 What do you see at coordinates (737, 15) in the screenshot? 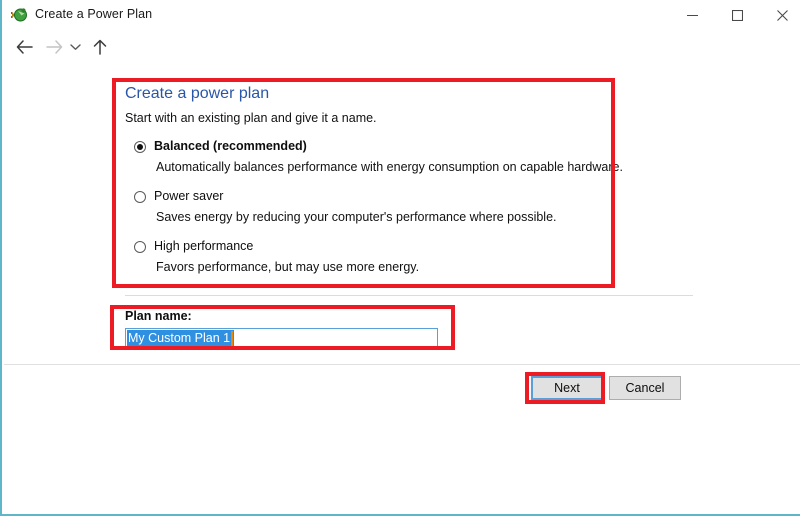
I see `maximize-button` at bounding box center [737, 15].